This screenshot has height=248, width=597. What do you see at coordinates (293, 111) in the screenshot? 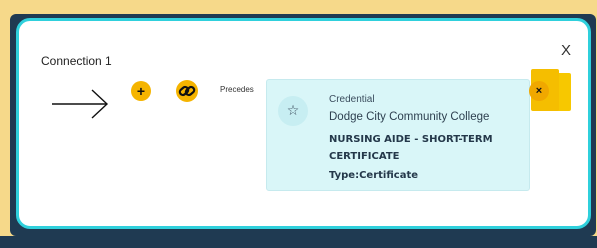
I see `star-icon: ☆` at bounding box center [293, 111].